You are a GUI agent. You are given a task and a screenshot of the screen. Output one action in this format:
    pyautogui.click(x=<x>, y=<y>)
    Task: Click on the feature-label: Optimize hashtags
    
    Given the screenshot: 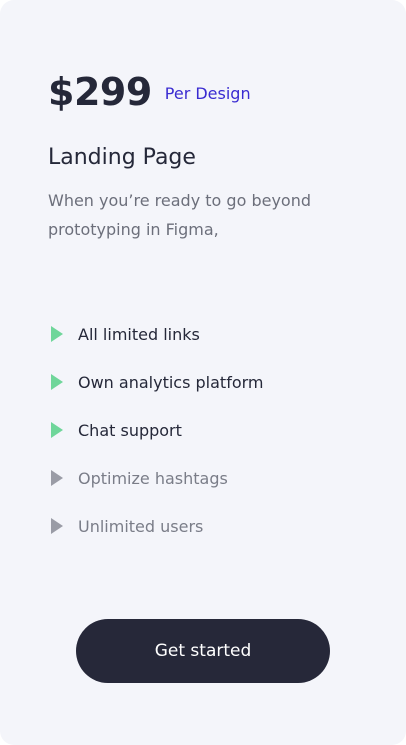 What is the action you would take?
    pyautogui.click(x=153, y=478)
    